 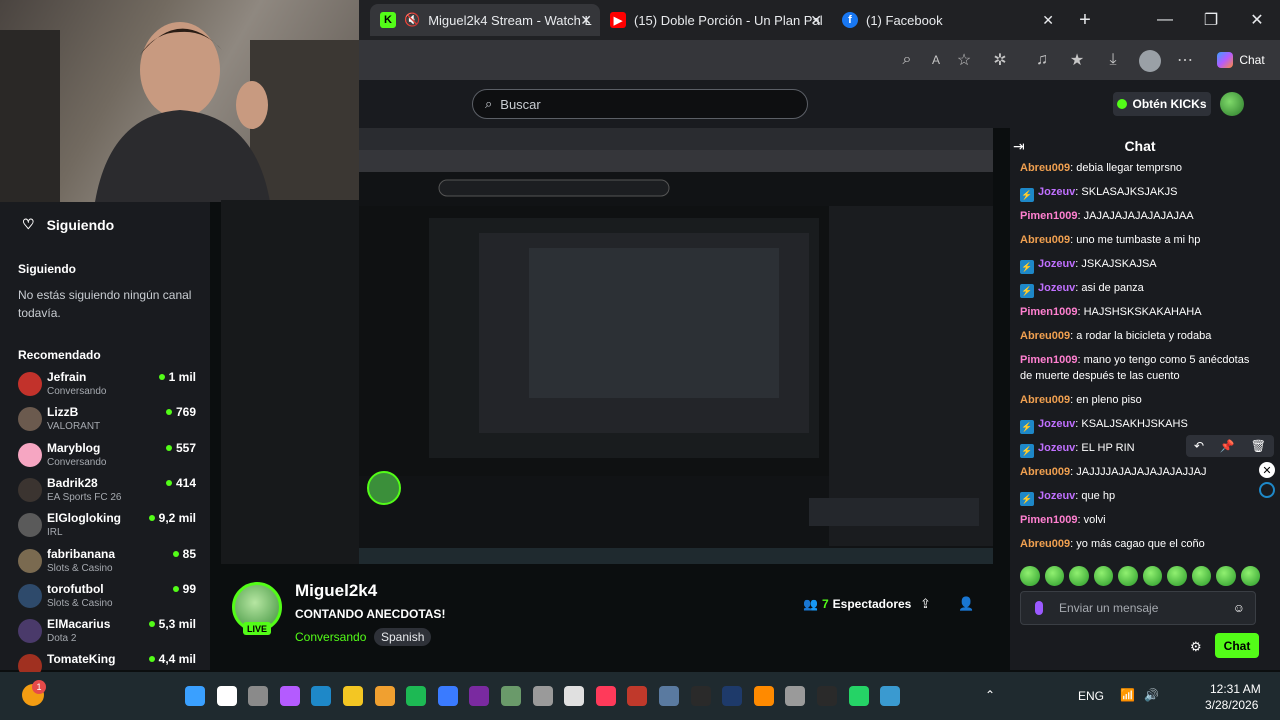 I want to click on chat-message: Abreu009: yo más cagao que el coño, so click(x=1140, y=544).